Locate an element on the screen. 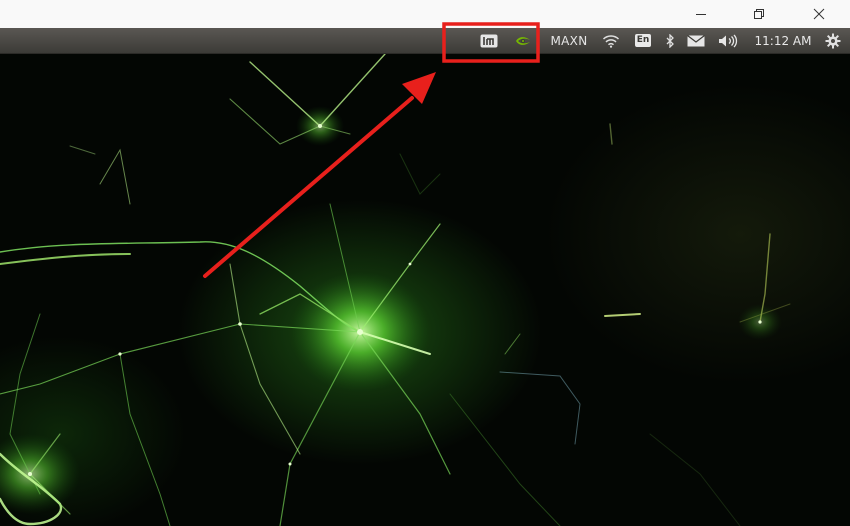 Image resolution: width=850 pixels, height=526 pixels. jtop-indicator is located at coordinates (489, 40).